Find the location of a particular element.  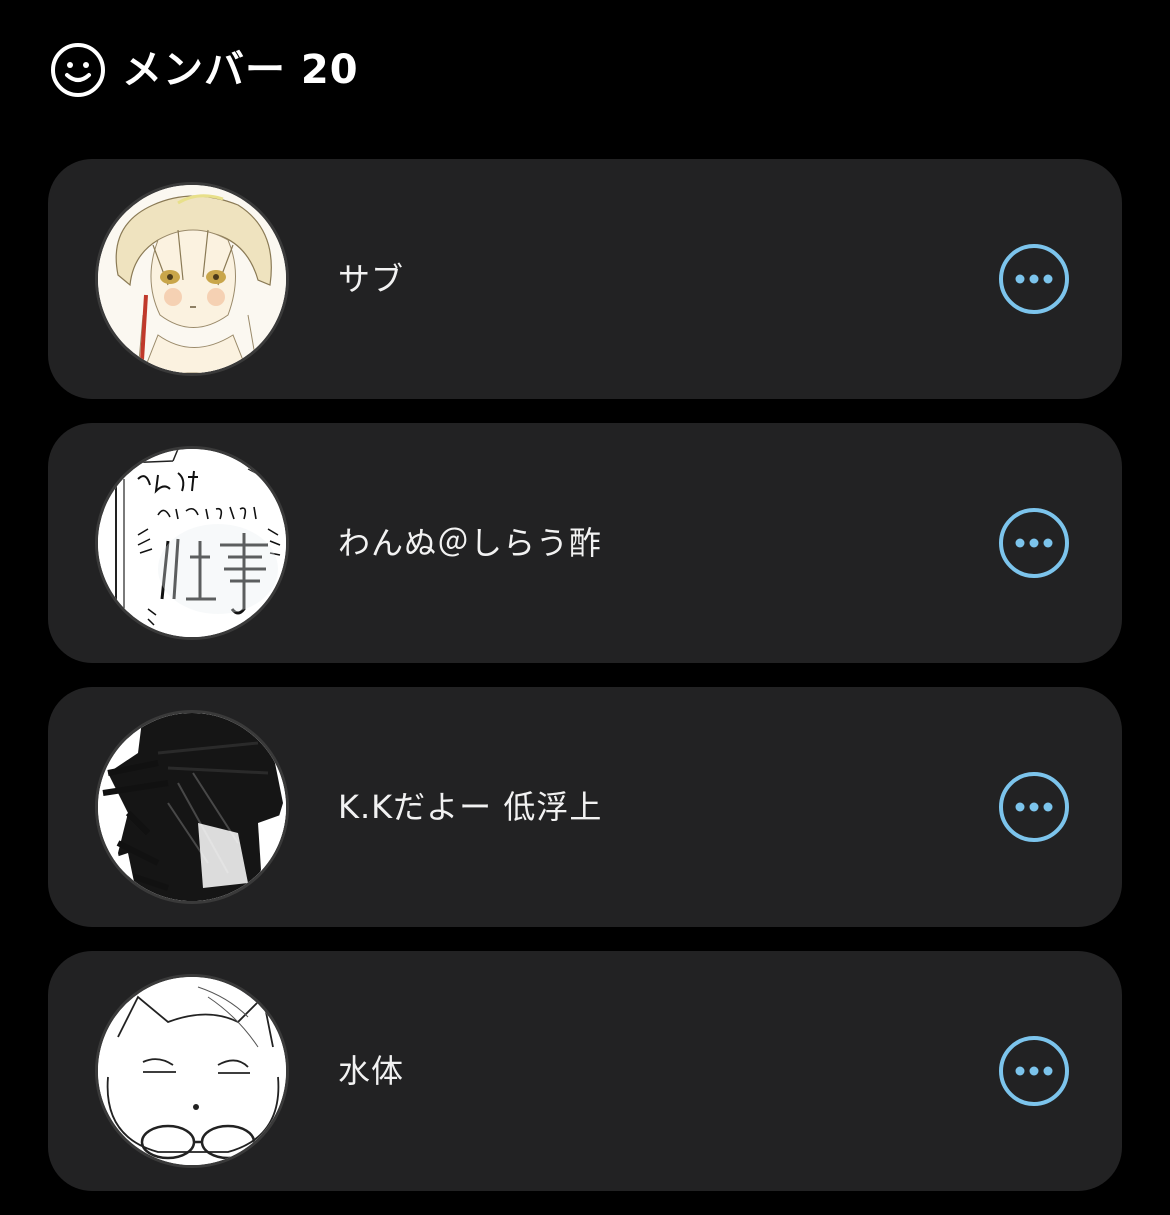

smile-face-icon is located at coordinates (78, 70).